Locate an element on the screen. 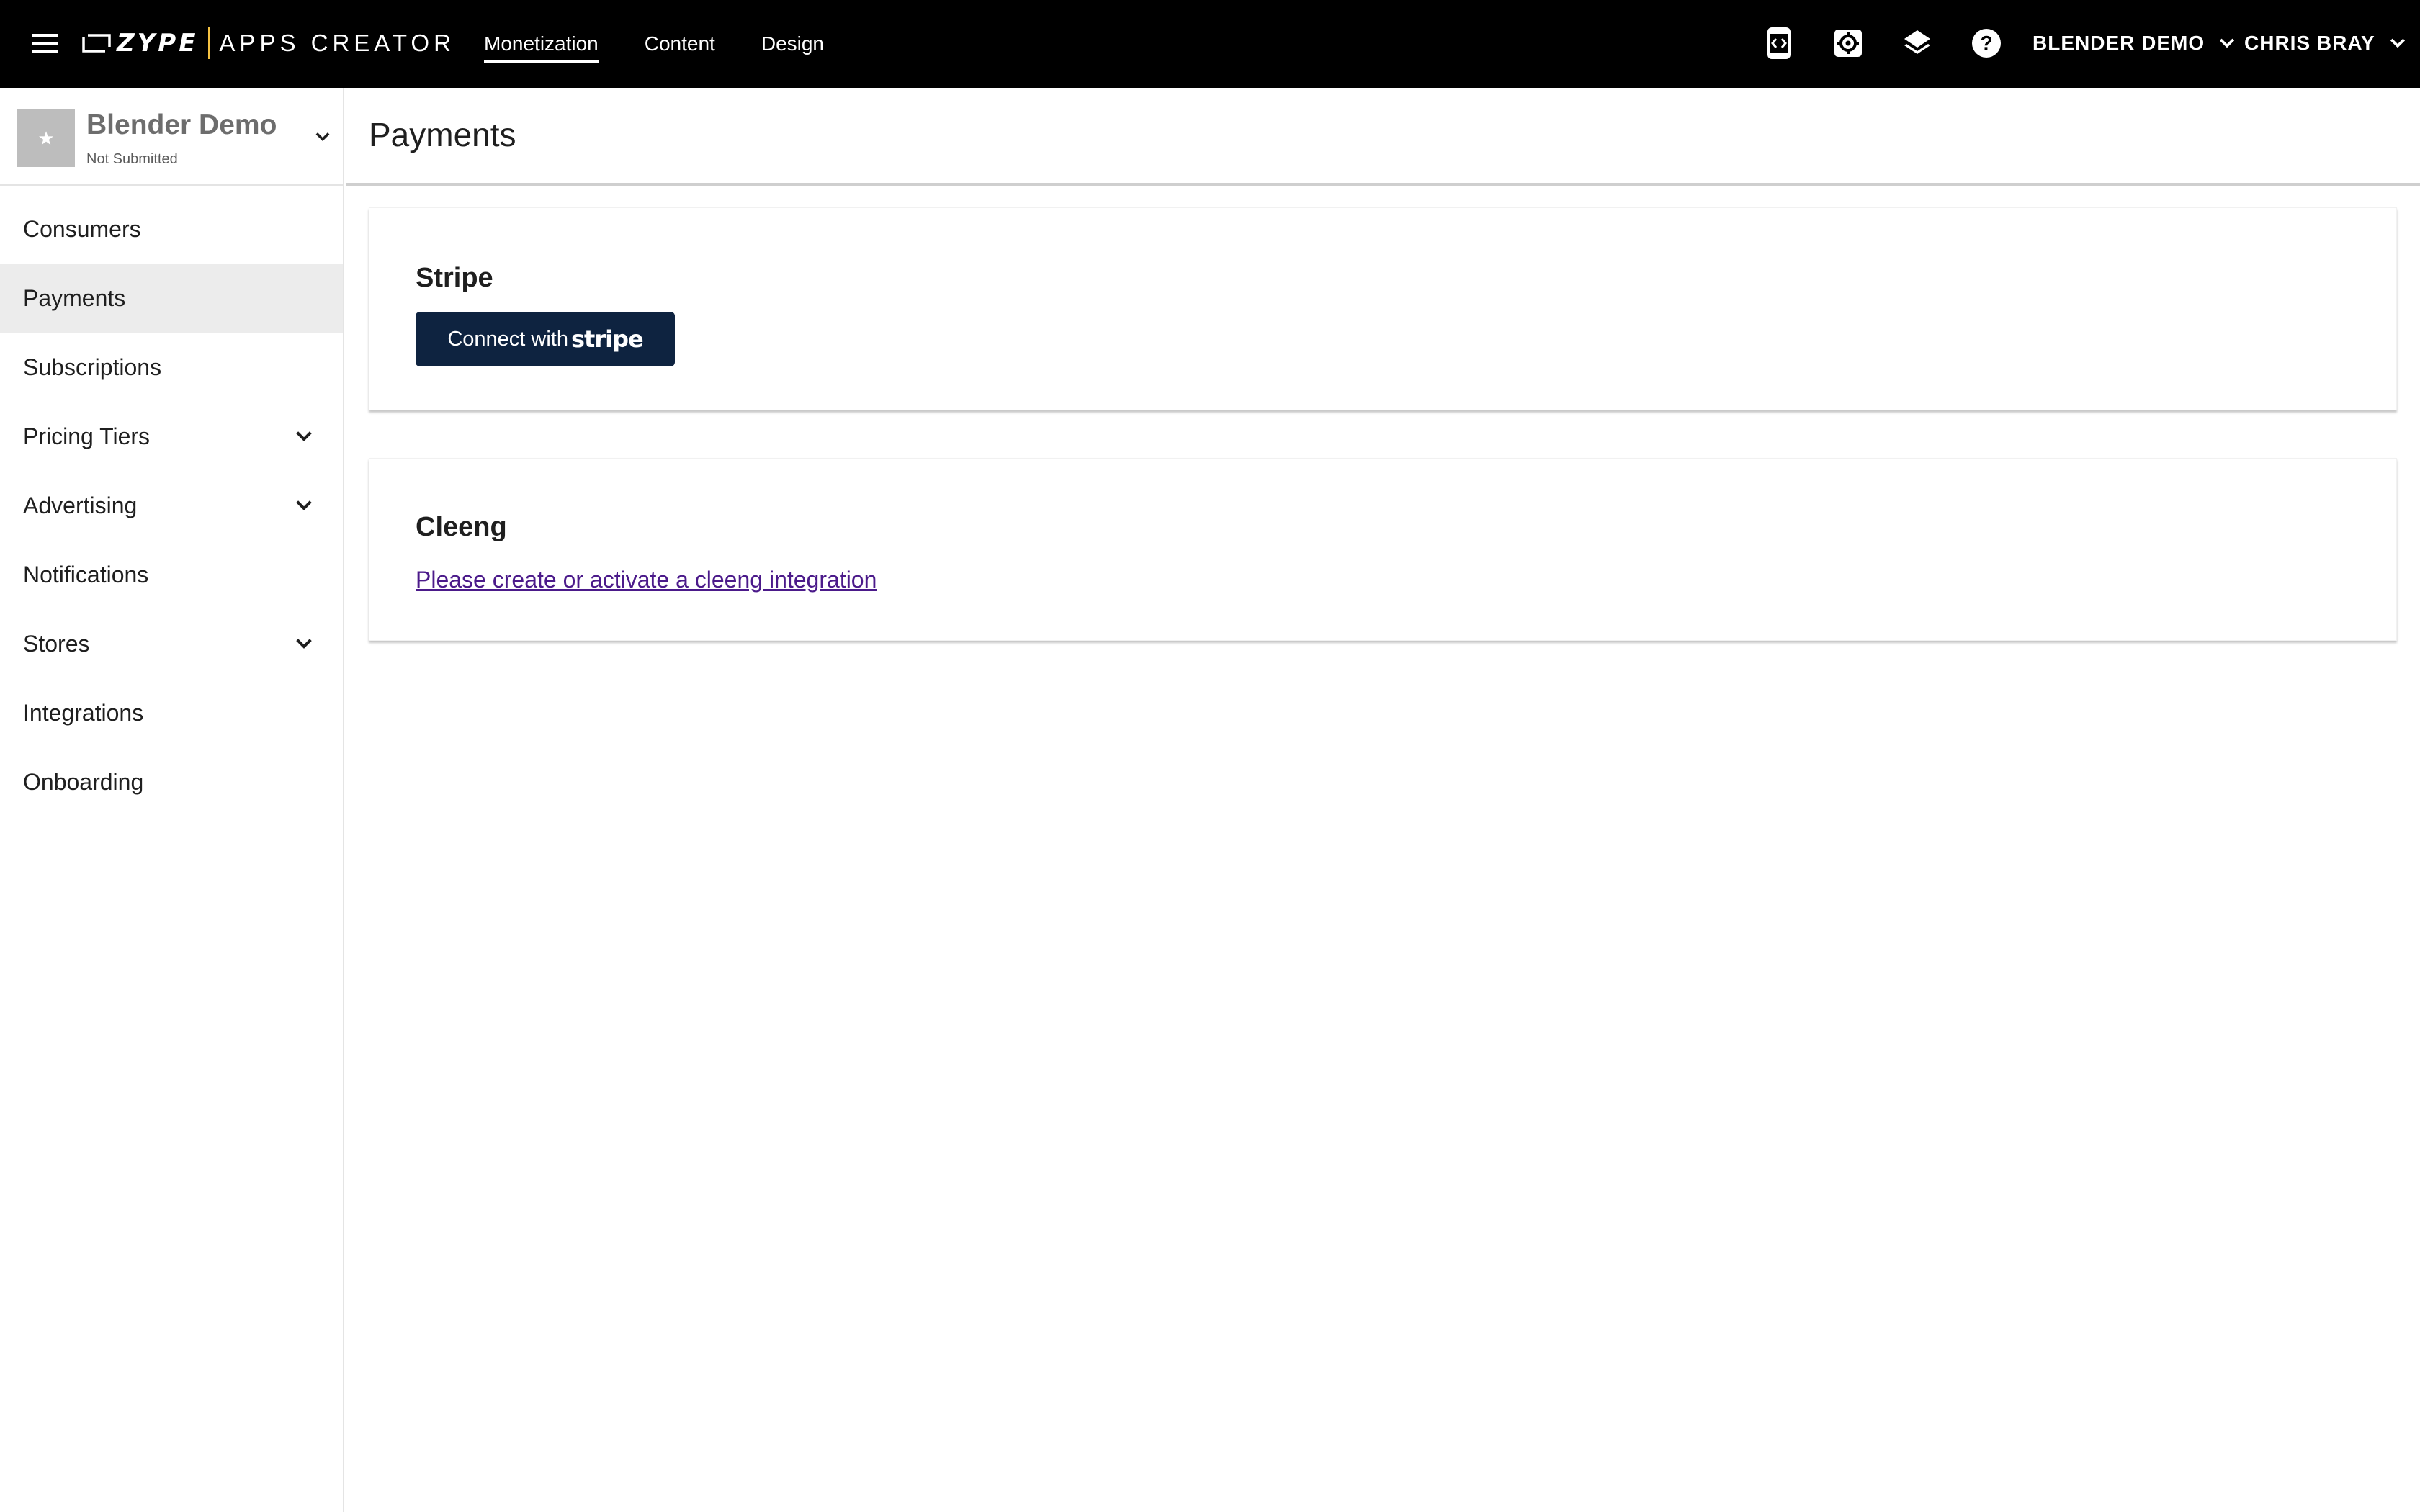 The width and height of the screenshot is (2420, 1512). sidebar-item-notifications: Notifications is located at coordinates (171, 574).